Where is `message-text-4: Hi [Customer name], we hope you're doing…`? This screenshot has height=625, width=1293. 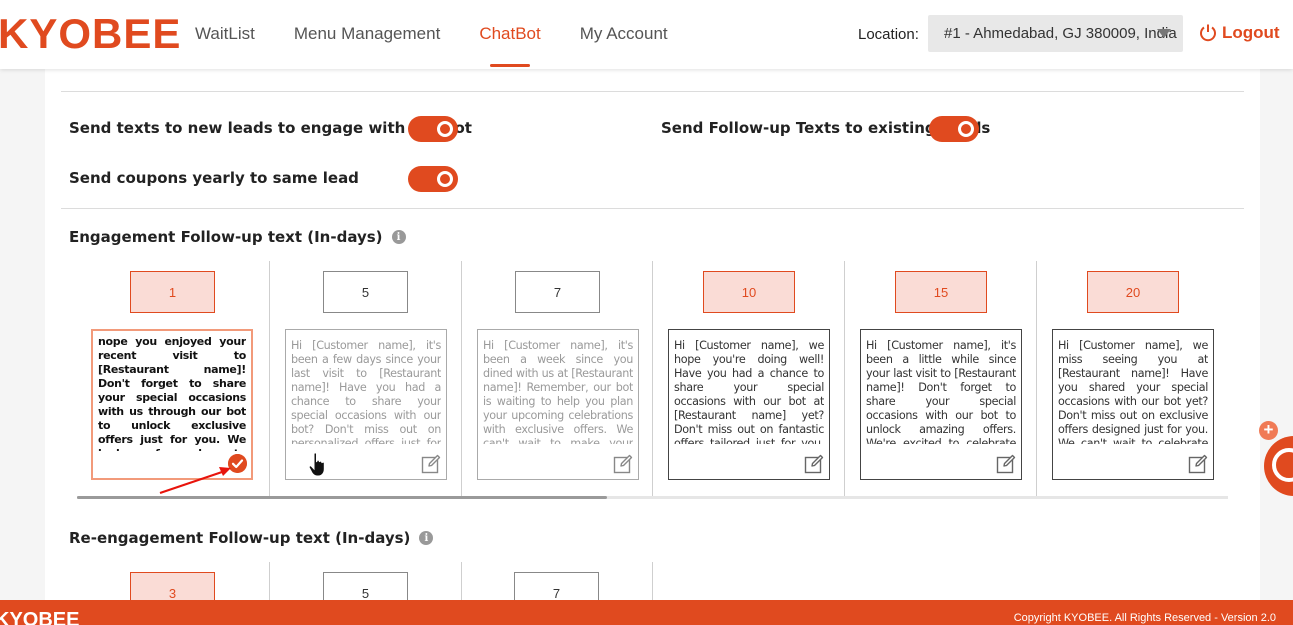
message-text-4: Hi [Customer name], we hope you're doing… is located at coordinates (749, 391).